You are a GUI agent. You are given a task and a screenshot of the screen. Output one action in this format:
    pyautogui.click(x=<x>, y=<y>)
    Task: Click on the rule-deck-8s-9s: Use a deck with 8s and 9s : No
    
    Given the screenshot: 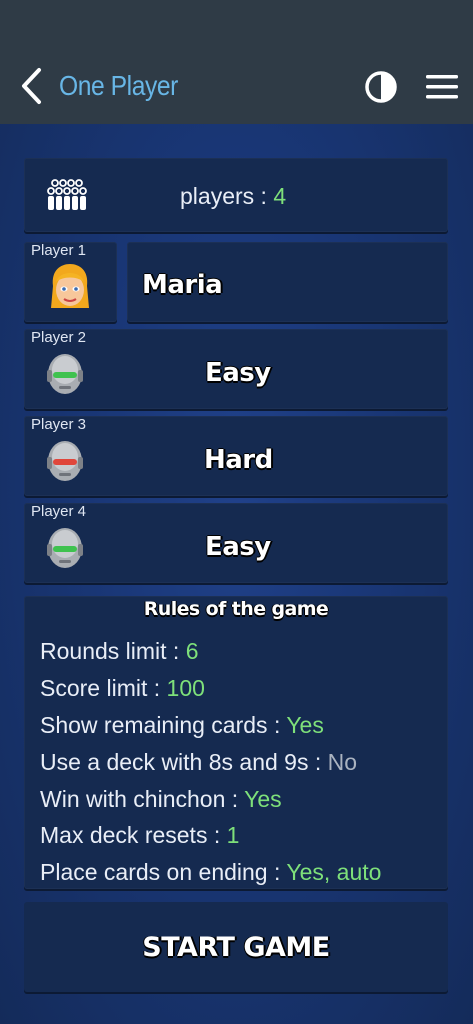 What is the action you would take?
    pyautogui.click(x=199, y=762)
    